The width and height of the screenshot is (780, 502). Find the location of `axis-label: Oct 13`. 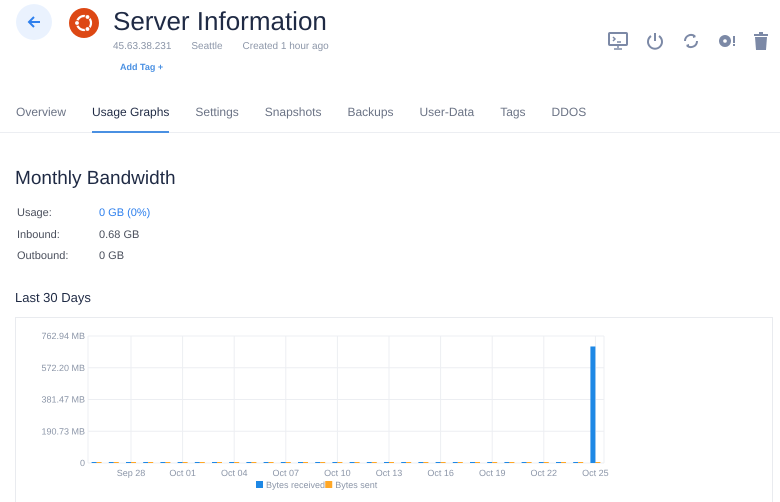

axis-label: Oct 13 is located at coordinates (389, 473).